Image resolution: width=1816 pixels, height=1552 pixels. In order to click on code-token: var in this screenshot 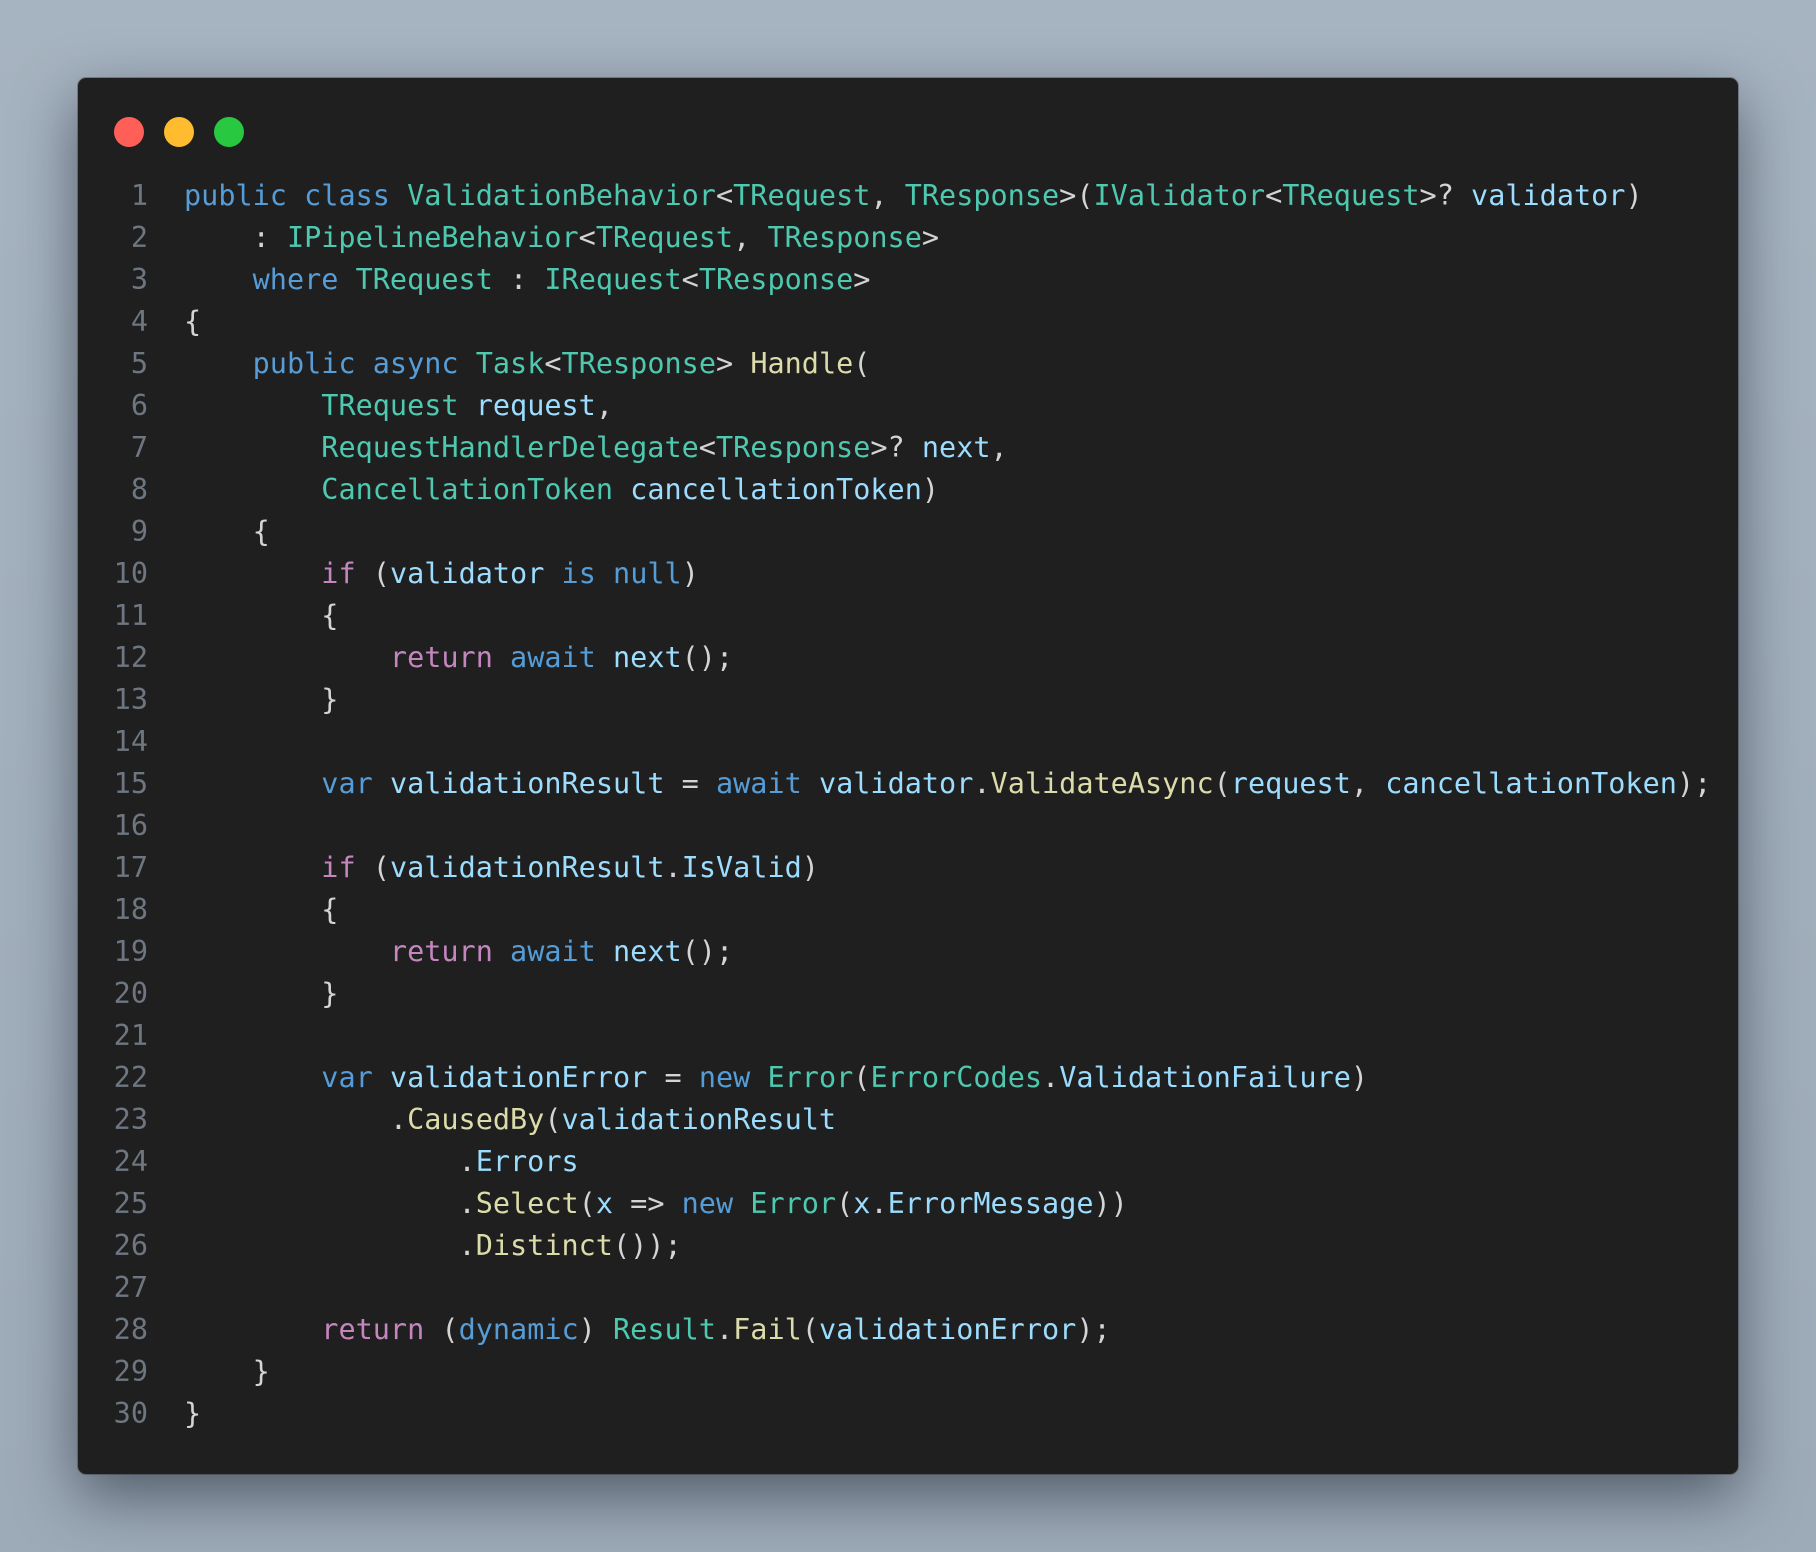, I will do `click(347, 1077)`.